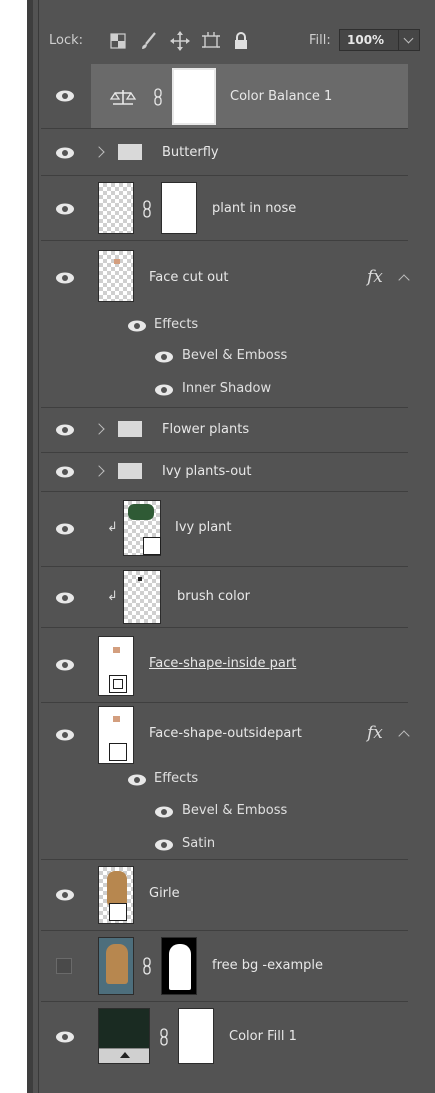 This screenshot has width=435, height=1093. Describe the element at coordinates (263, 1036) in the screenshot. I see `layer-name: Color Fill 1` at that location.